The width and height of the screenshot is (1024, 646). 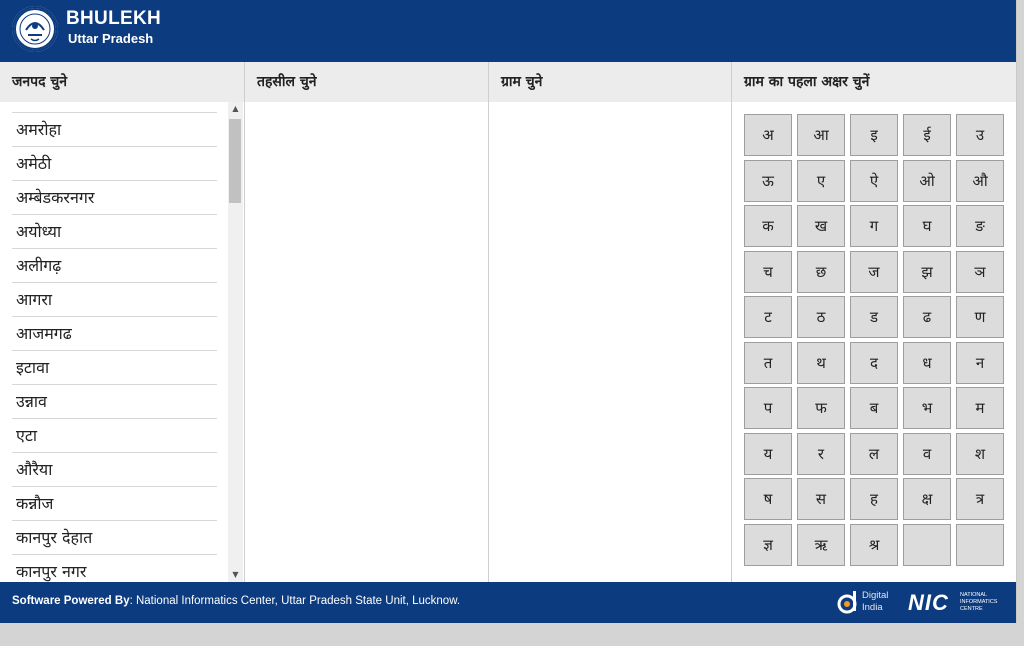 I want to click on up-state-emblem-icon, so click(x=35, y=29).